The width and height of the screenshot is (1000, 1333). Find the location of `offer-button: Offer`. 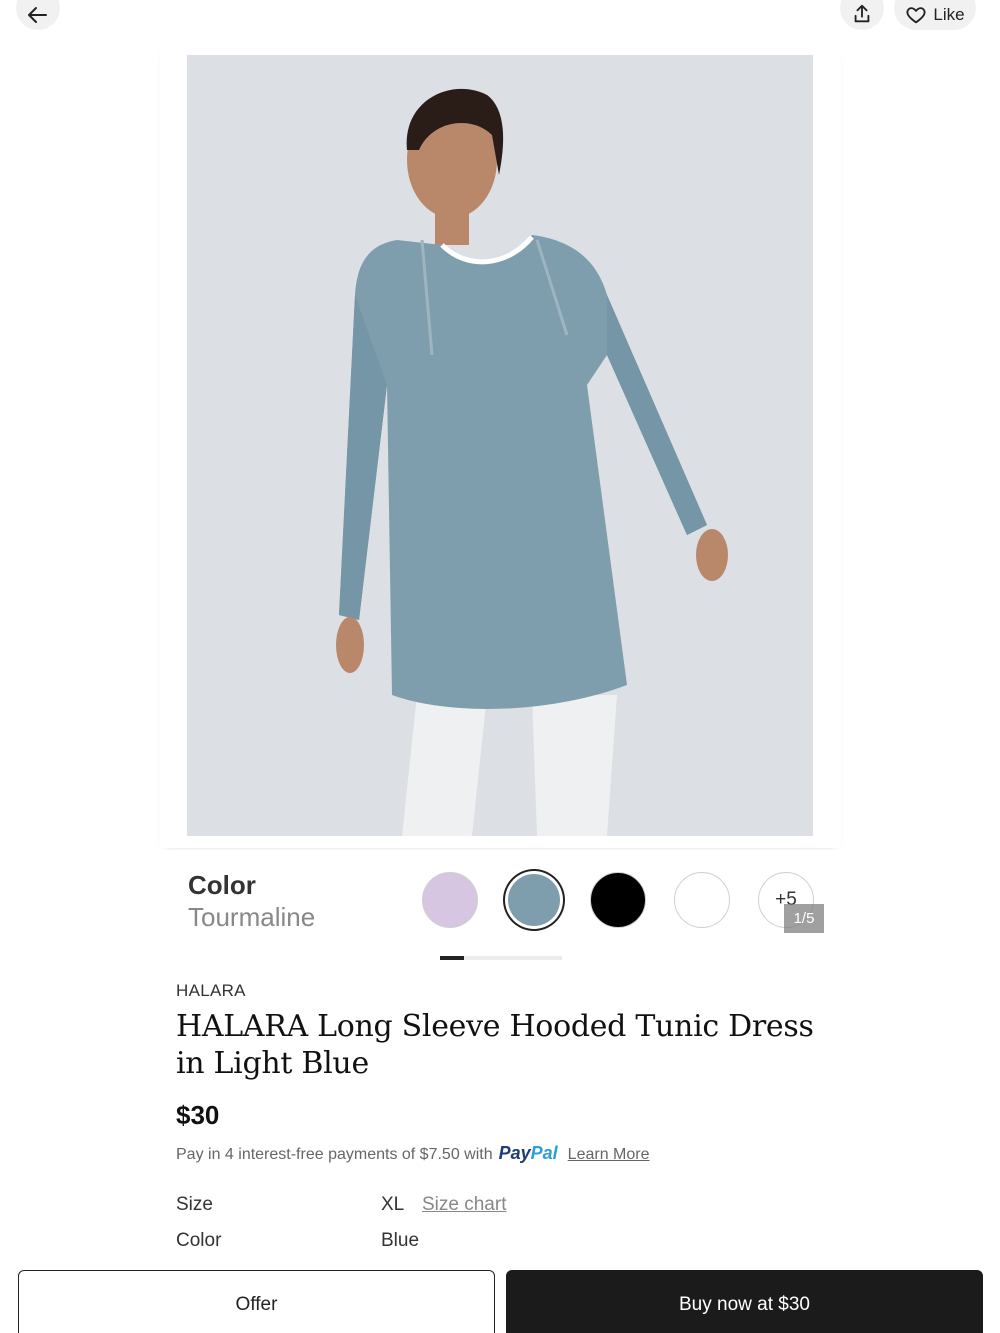

offer-button: Offer is located at coordinates (256, 1301).